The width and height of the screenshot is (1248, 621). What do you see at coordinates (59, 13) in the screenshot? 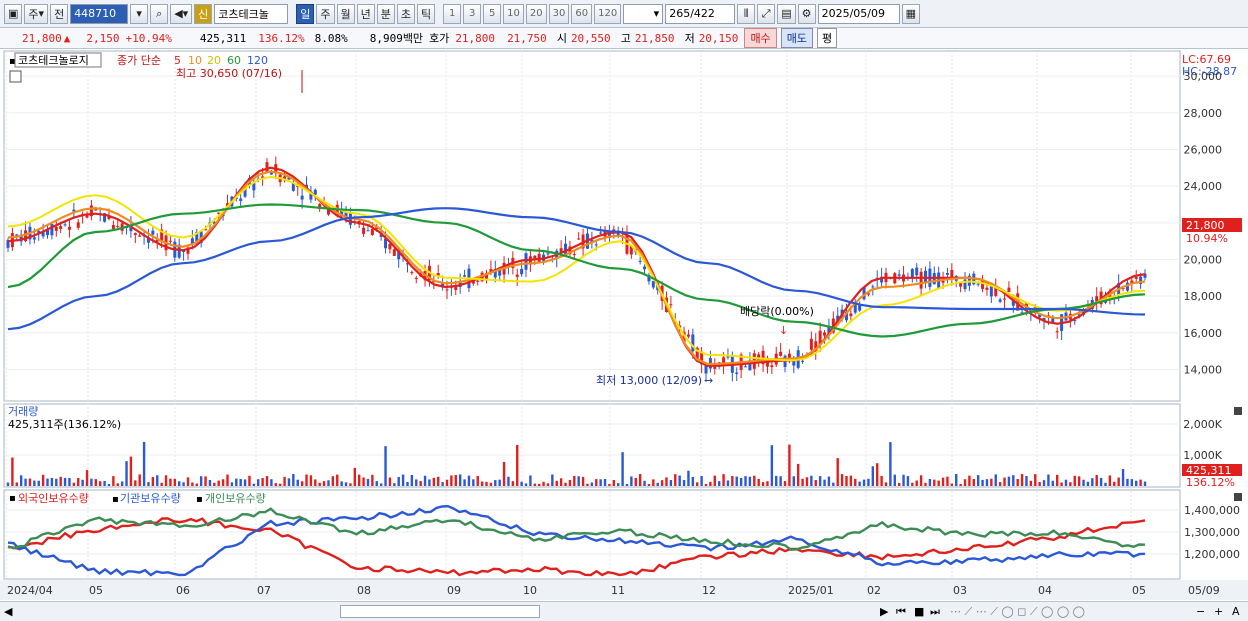
I see `prev-button: 전` at bounding box center [59, 13].